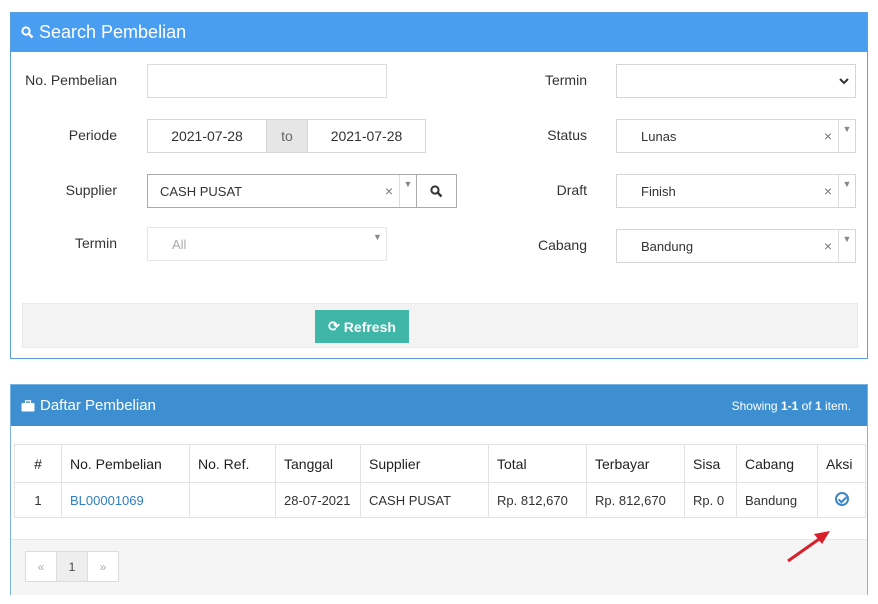  What do you see at coordinates (95, 243) in the screenshot?
I see `termin-left-label: Termin` at bounding box center [95, 243].